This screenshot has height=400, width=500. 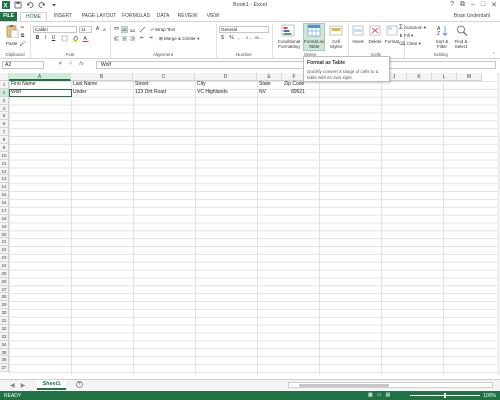 I want to click on column-header-e: E, so click(x=269, y=77).